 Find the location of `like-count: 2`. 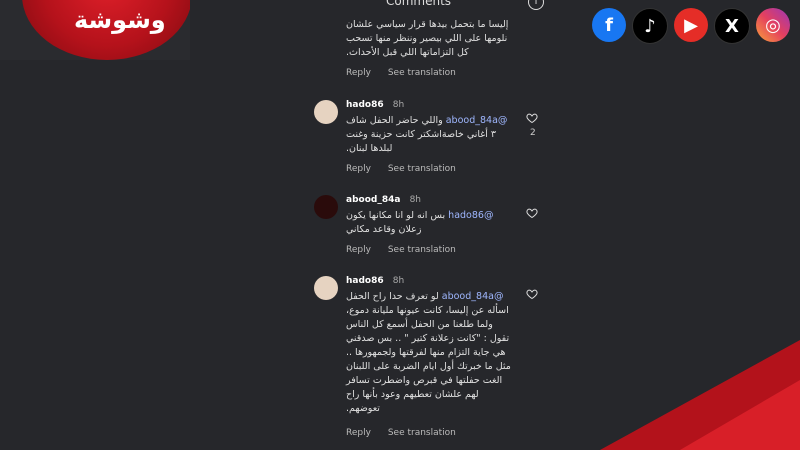

like-count: 2 is located at coordinates (533, 133).